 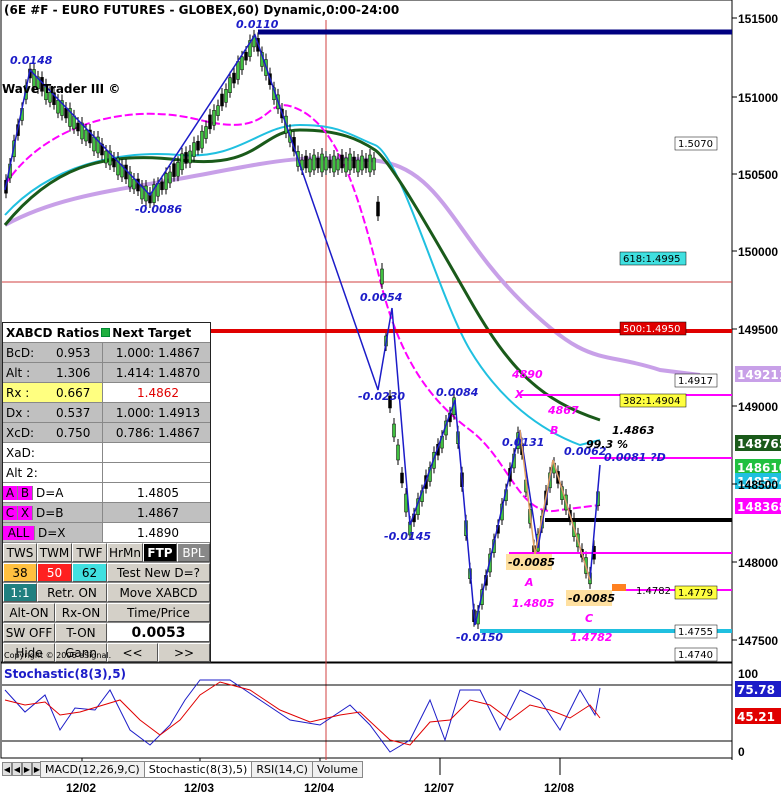 I want to click on fib-50-value: 50, so click(x=54, y=572).